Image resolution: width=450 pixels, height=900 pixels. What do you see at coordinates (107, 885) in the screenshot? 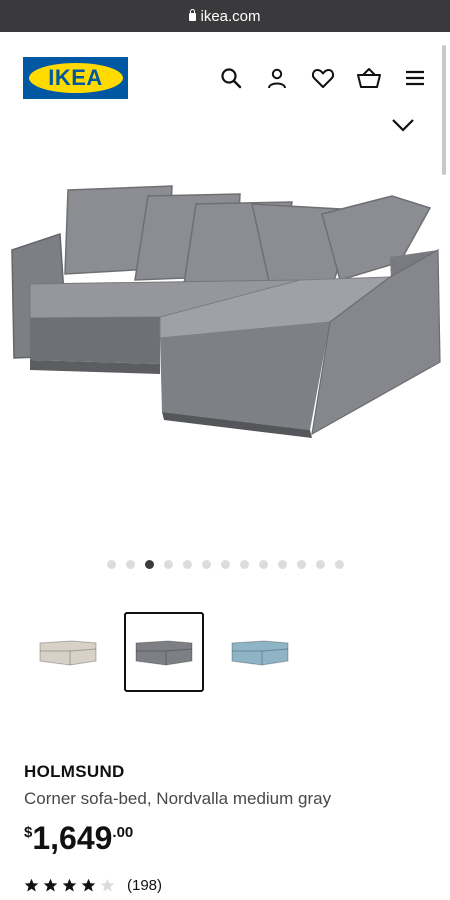
I see `star-empty-icon` at bounding box center [107, 885].